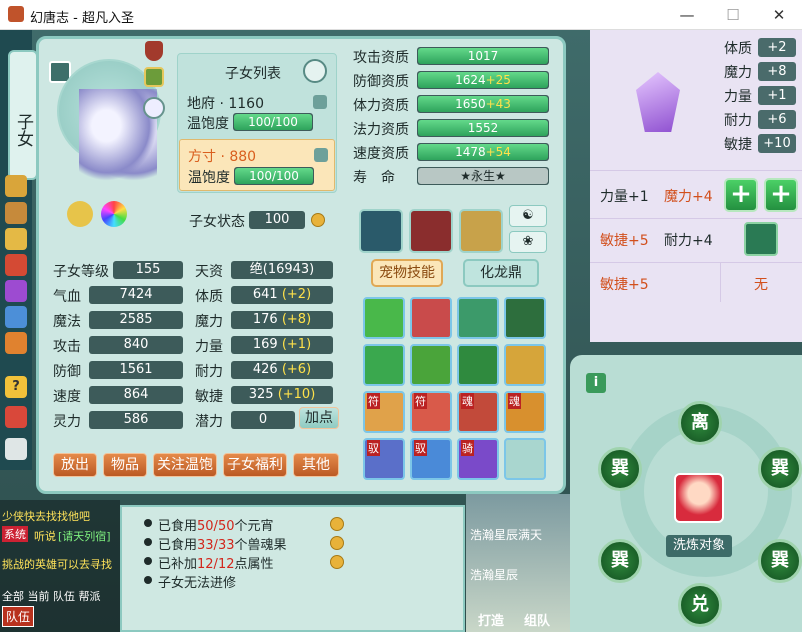  Describe the element at coordinates (16, 417) in the screenshot. I see `giftbox-icon` at that location.